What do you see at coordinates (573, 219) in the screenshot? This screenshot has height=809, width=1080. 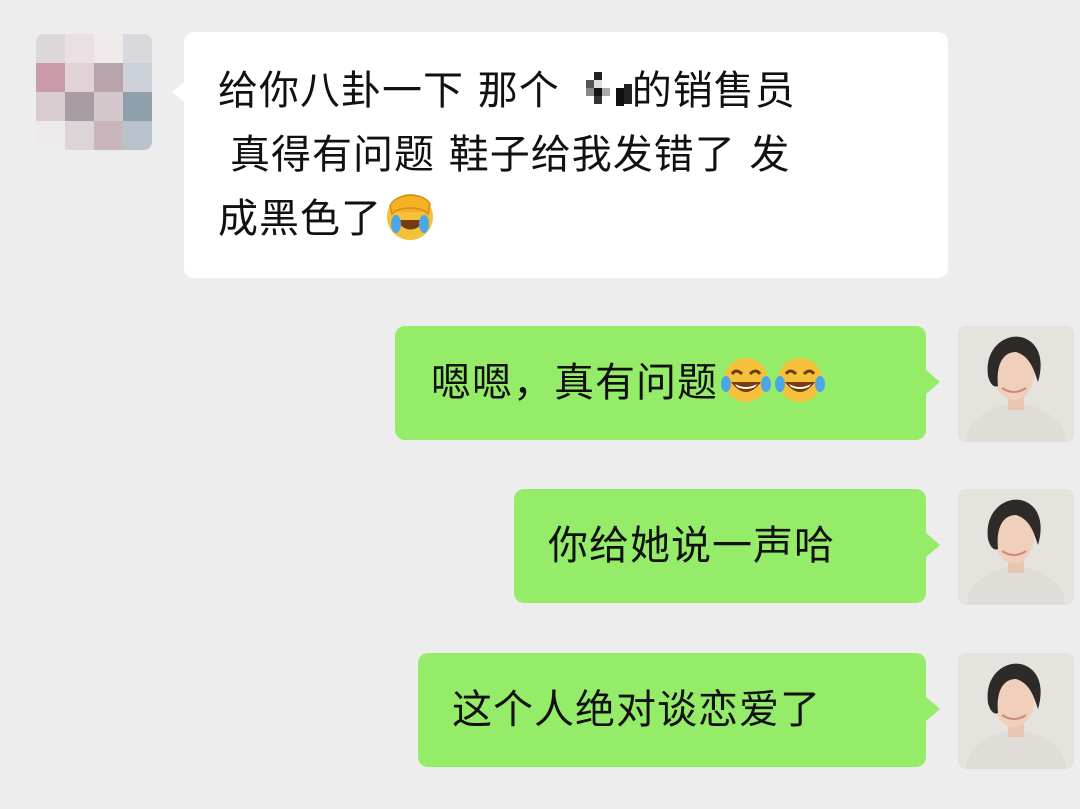 I see `incoming-message-line-3: 成黑色了` at bounding box center [573, 219].